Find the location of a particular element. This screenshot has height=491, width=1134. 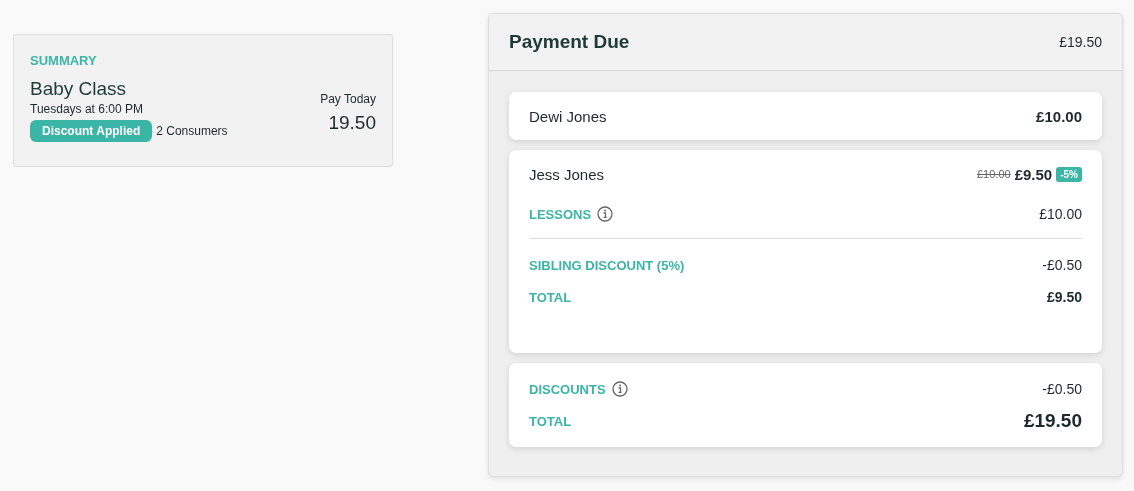

consumer-card: Dewi Jones £10.00 is located at coordinates (805, 116).